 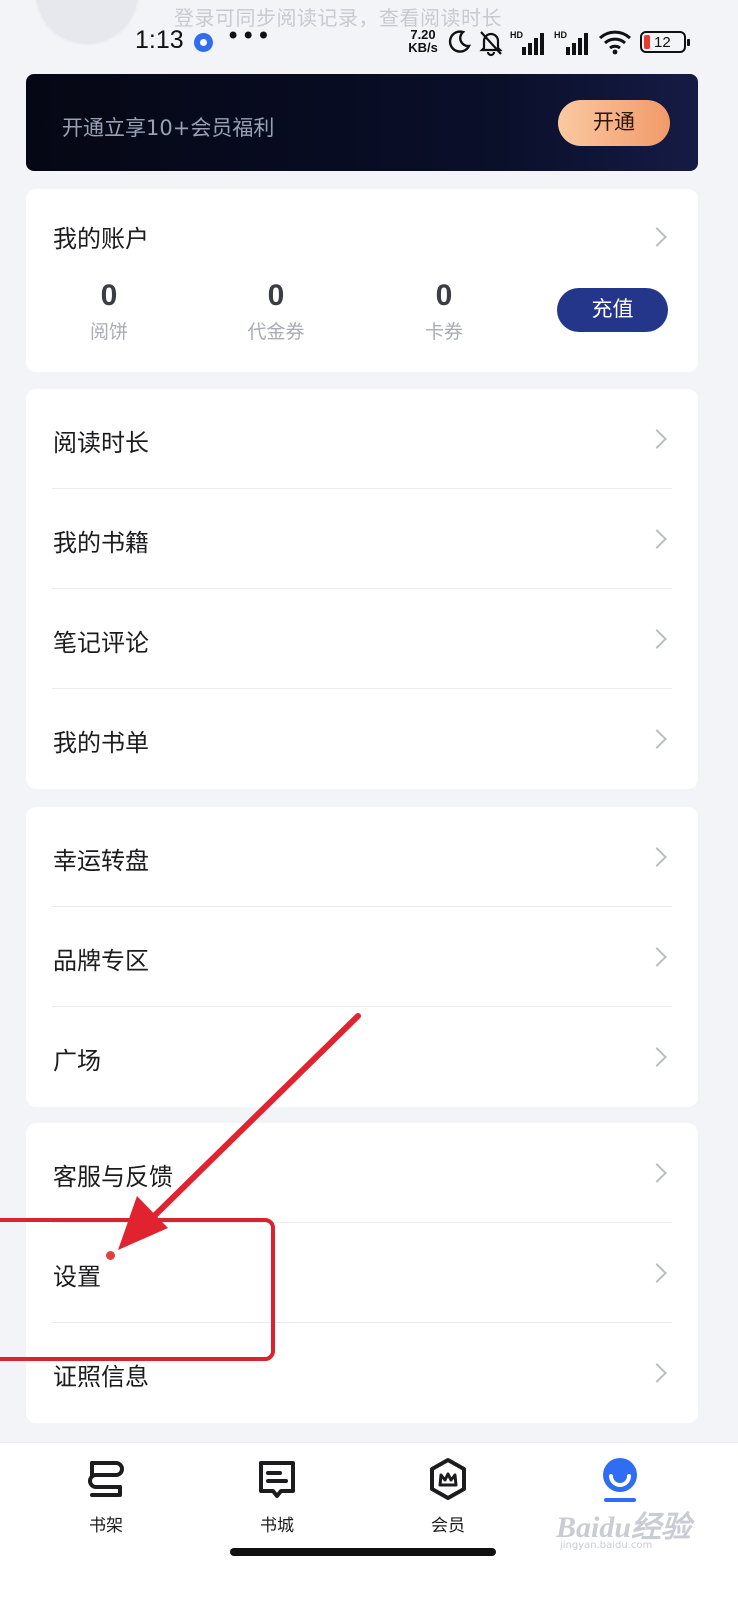 I want to click on wifi-icon, so click(x=615, y=42).